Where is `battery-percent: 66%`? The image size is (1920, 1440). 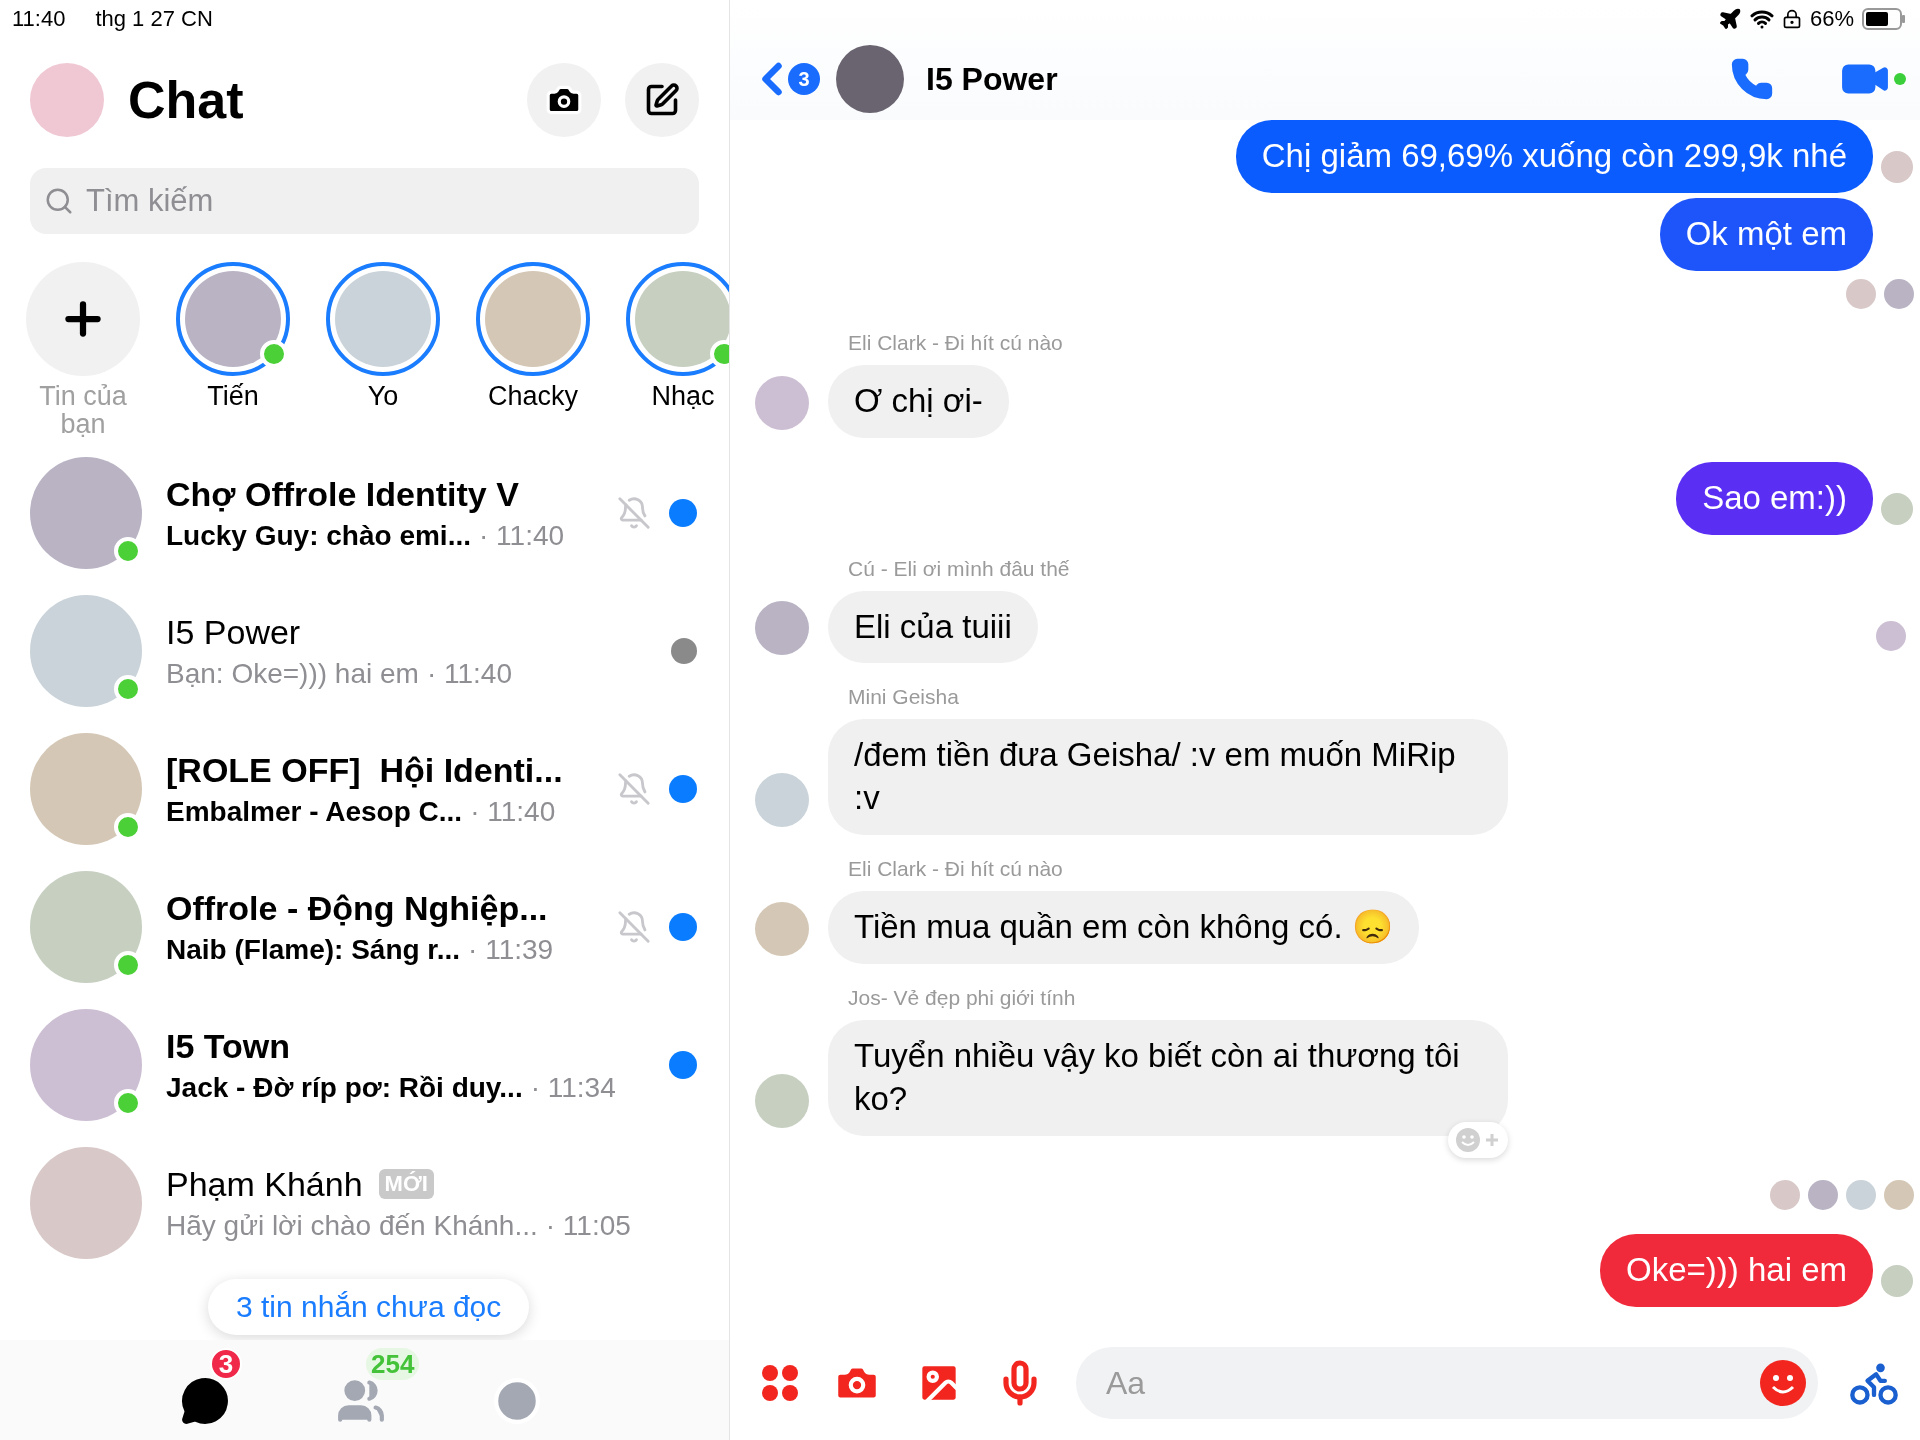
battery-percent: 66% is located at coordinates (1831, 19).